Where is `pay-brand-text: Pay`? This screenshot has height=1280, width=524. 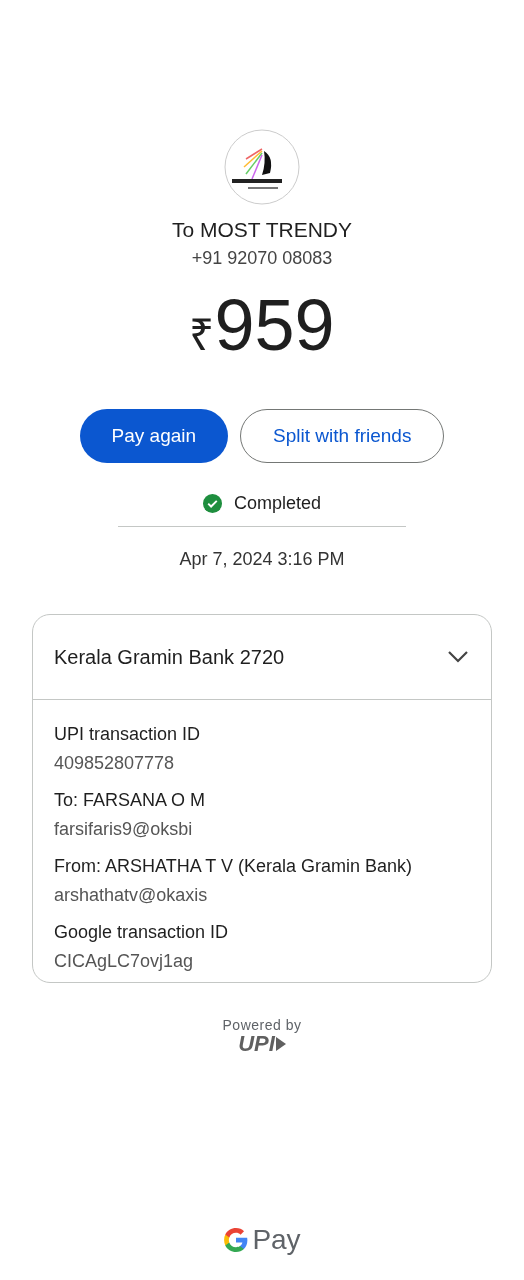
pay-brand-text: Pay is located at coordinates (276, 1240).